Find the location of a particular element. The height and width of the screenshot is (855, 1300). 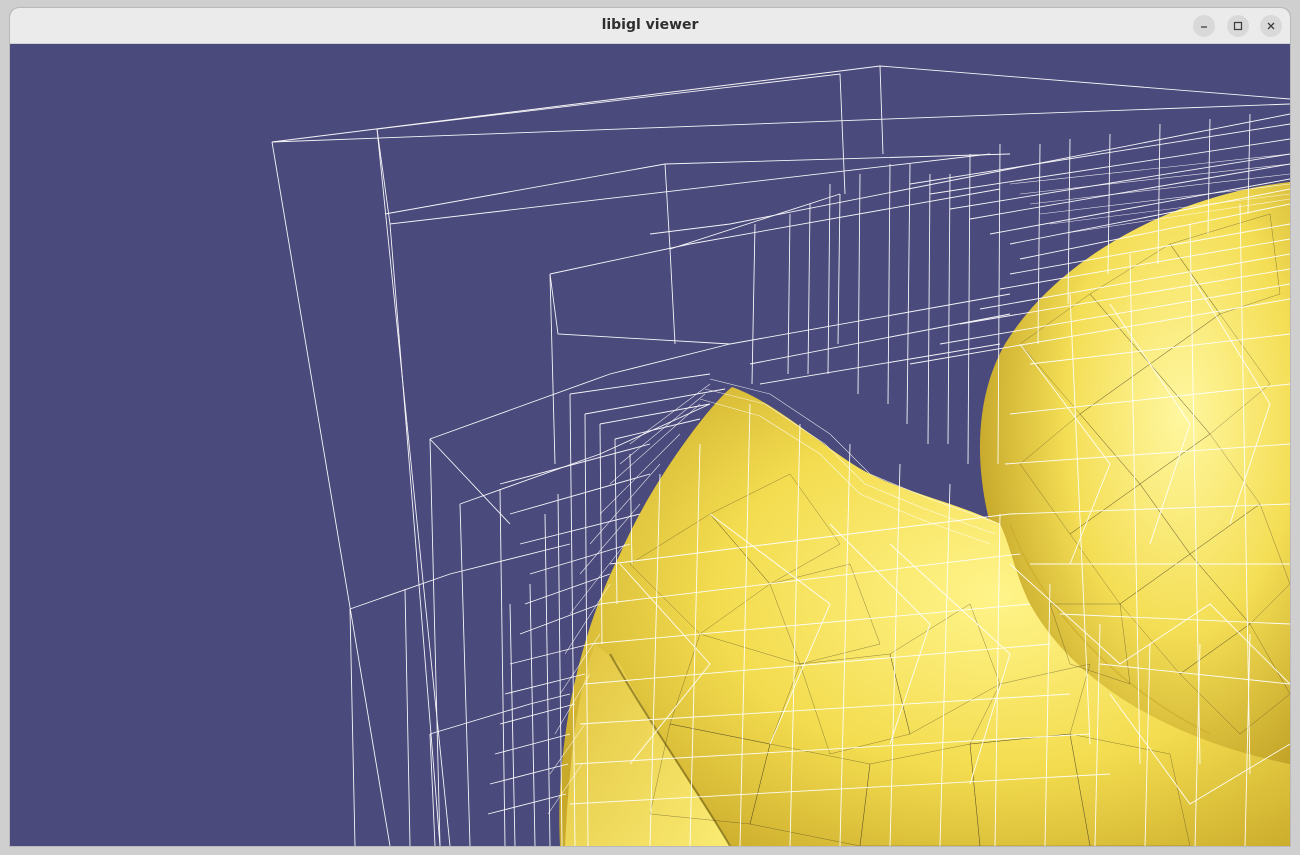

title-bar: libigl viewer is located at coordinates (650, 26).